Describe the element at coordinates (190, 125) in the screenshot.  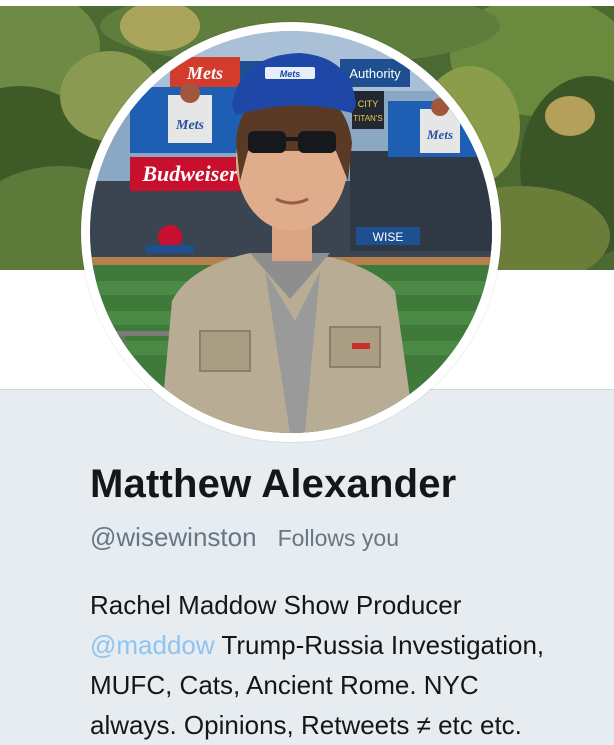
I see `scoreboard-left-text: Mets` at that location.